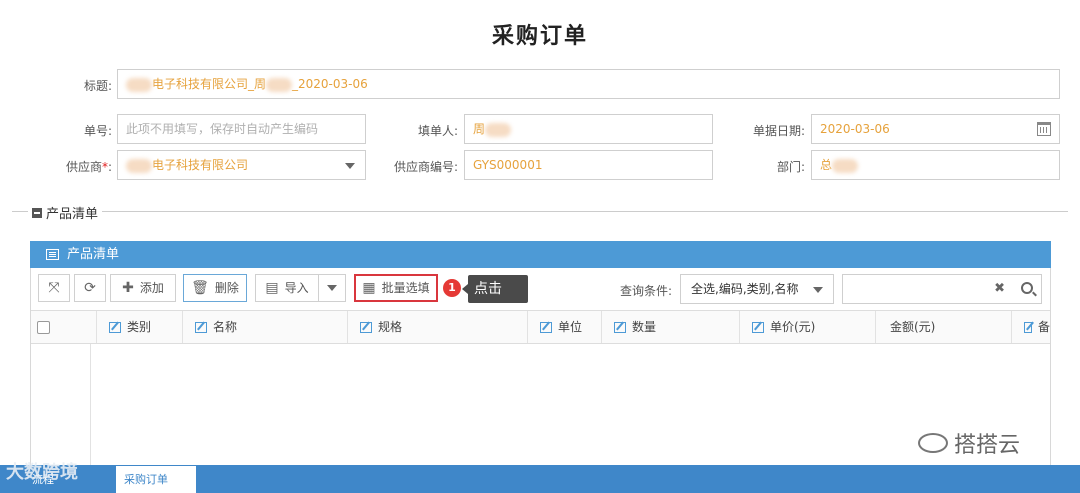 This screenshot has width=1080, height=493. Describe the element at coordinates (452, 288) in the screenshot. I see `step-badge: 1` at that location.